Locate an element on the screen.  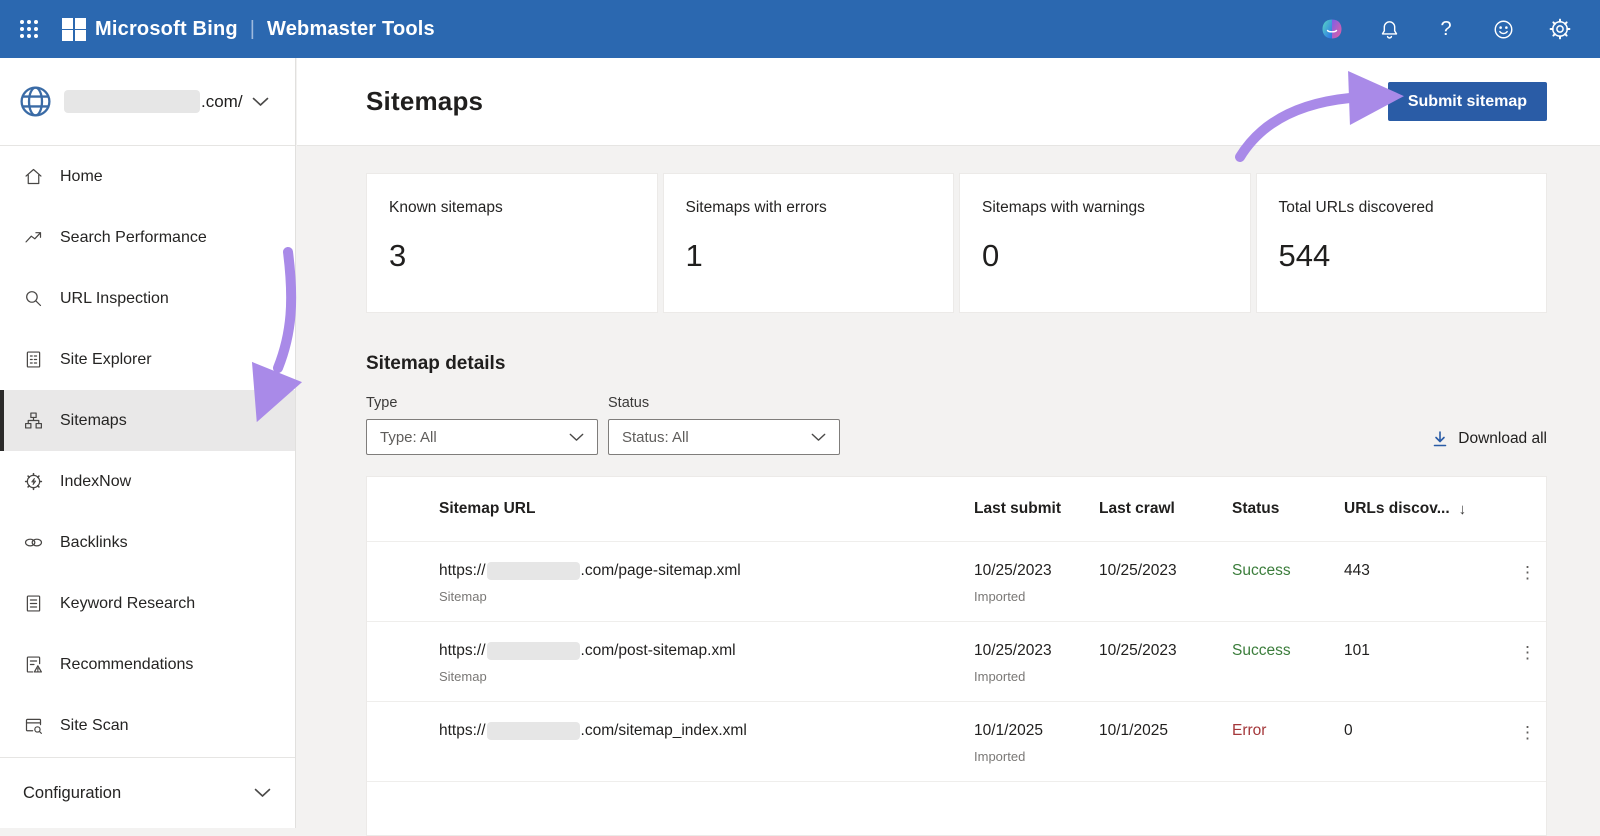
document-list-icon is located at coordinates (33, 359).